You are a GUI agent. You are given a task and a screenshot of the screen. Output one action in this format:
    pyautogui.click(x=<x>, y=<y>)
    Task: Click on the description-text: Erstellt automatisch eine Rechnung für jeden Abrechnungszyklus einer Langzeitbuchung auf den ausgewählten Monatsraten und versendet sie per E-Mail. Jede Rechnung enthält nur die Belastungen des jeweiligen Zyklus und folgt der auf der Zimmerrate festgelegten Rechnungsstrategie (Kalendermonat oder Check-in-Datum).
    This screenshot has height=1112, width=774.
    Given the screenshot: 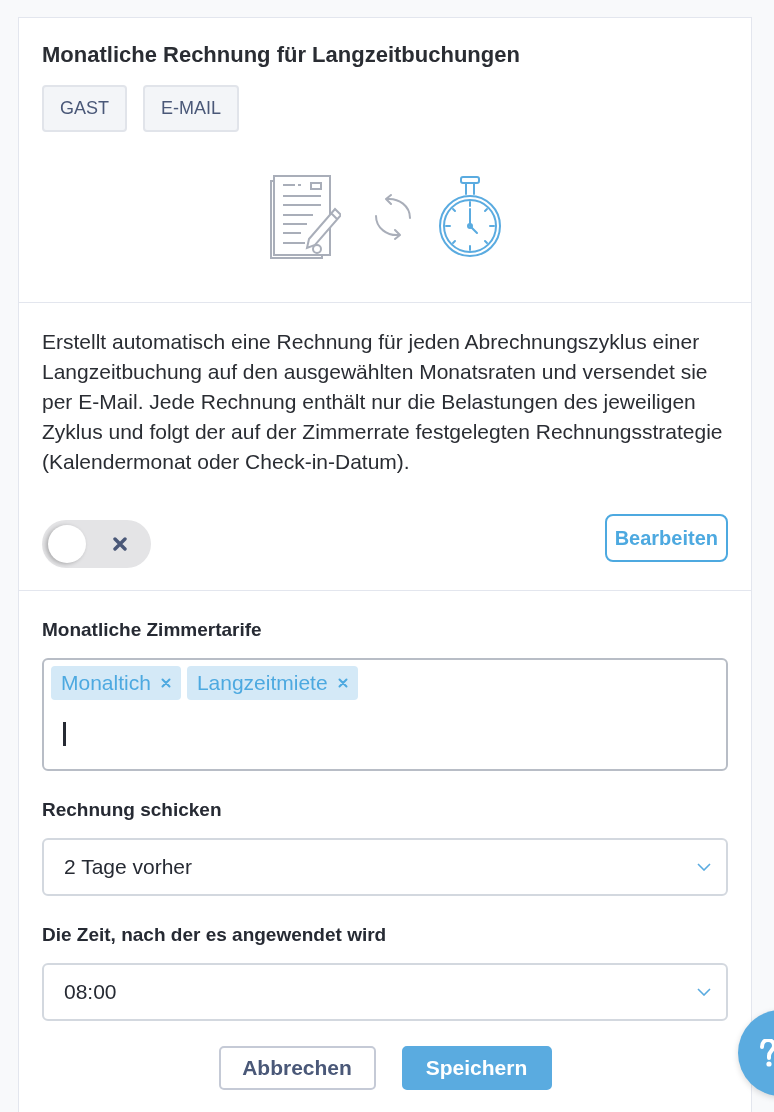 What is the action you would take?
    pyautogui.click(x=383, y=402)
    